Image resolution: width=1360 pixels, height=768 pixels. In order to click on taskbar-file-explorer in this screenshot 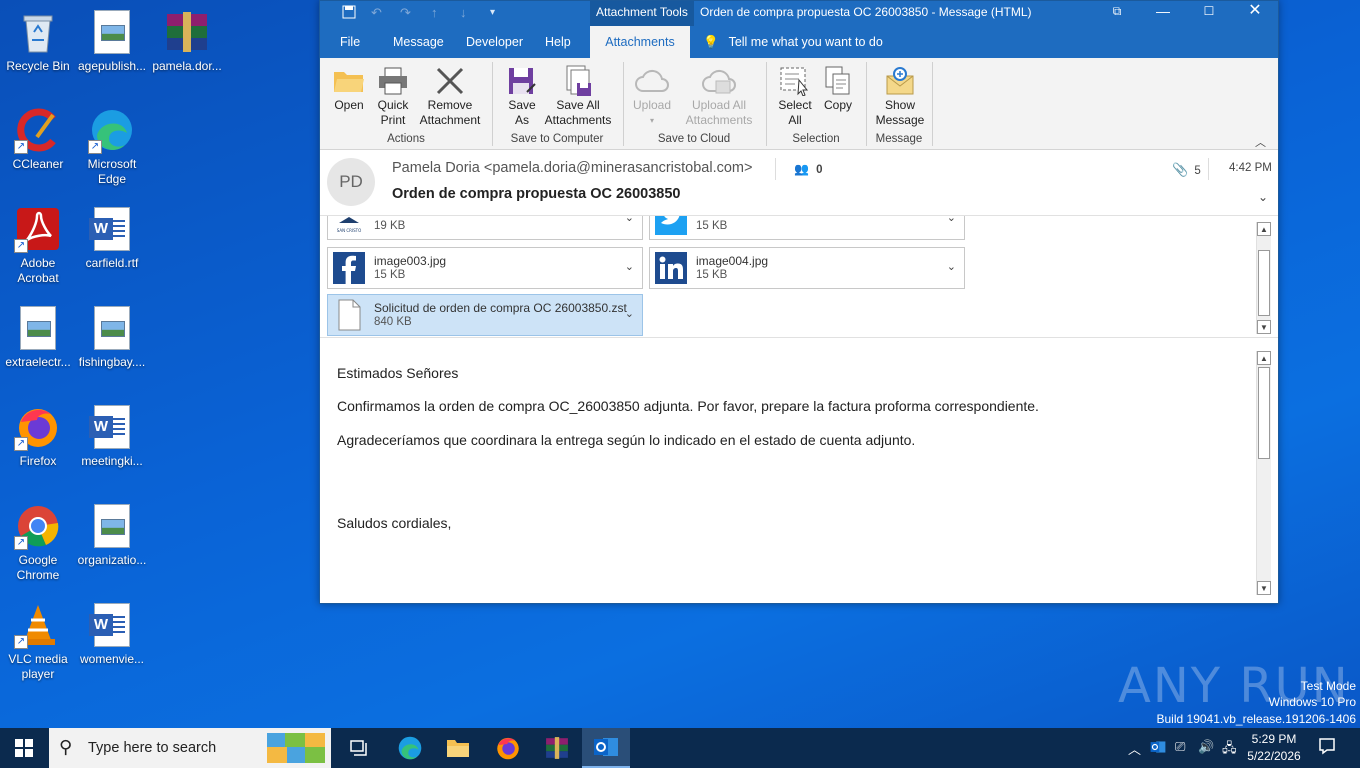, I will do `click(458, 748)`.